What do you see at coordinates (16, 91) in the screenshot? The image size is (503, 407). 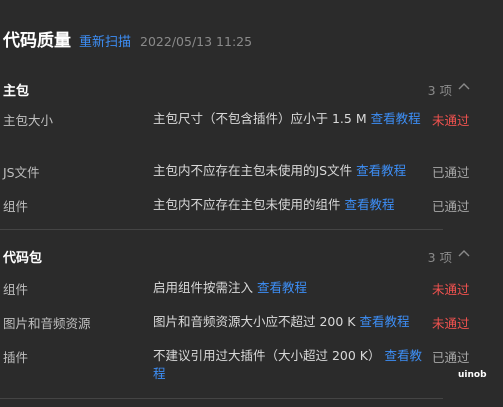 I see `section-title: 主包` at bounding box center [16, 91].